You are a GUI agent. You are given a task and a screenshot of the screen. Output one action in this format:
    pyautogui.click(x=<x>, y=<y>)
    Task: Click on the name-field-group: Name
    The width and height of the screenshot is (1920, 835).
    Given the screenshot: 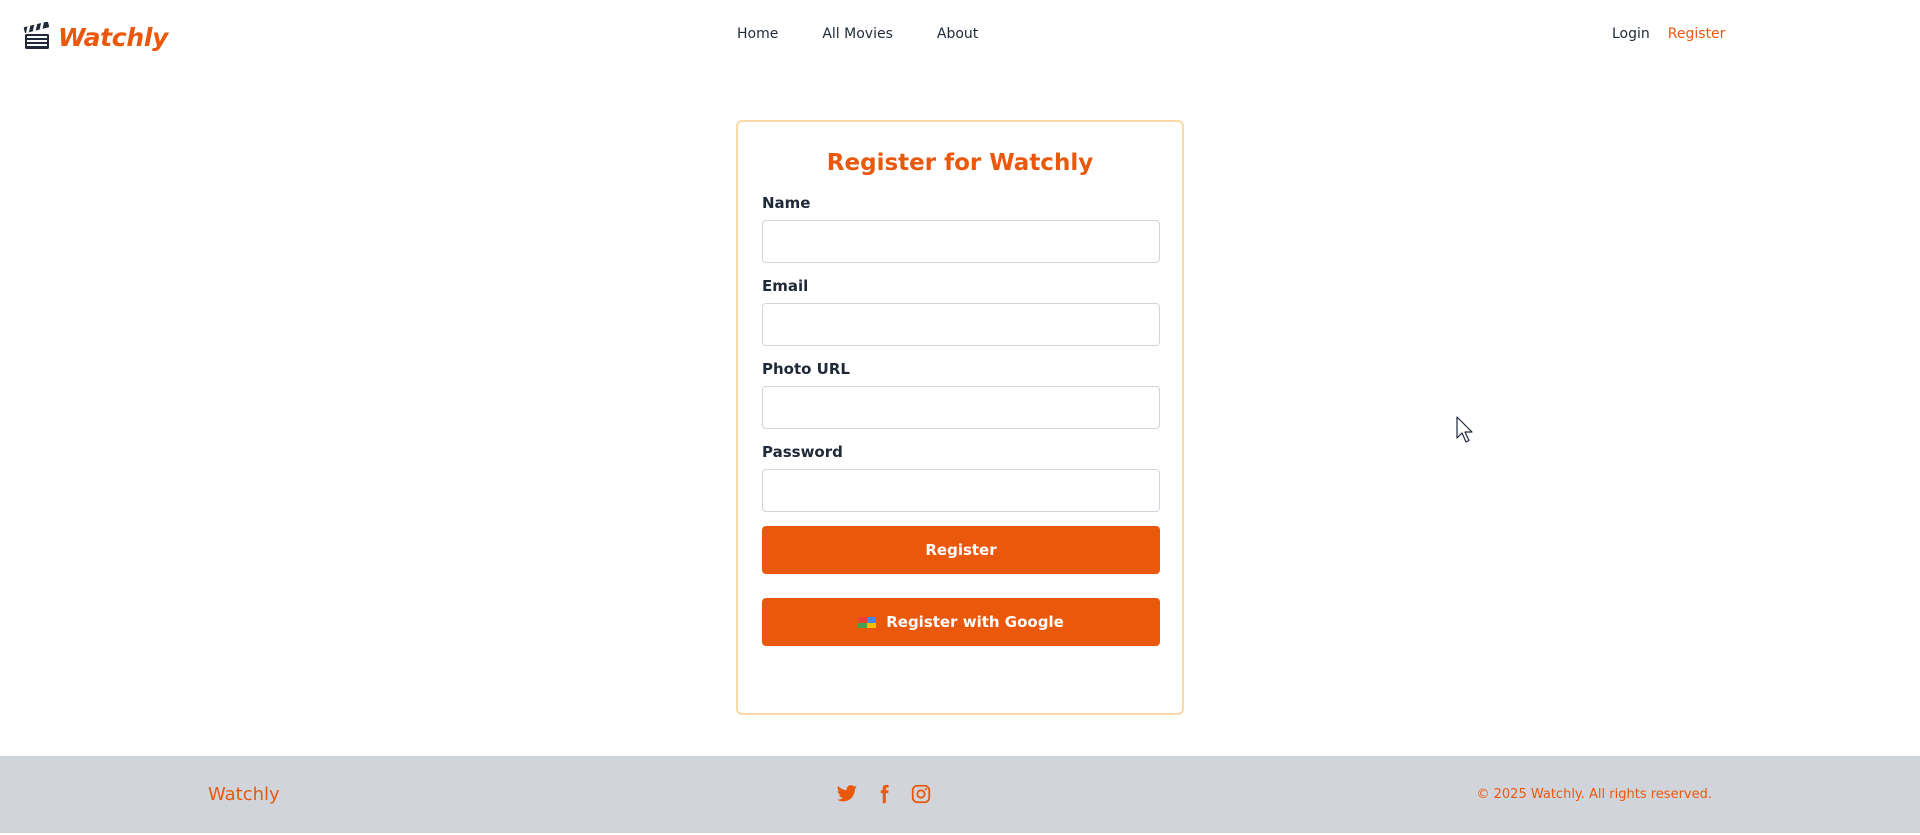 What is the action you would take?
    pyautogui.click(x=961, y=228)
    